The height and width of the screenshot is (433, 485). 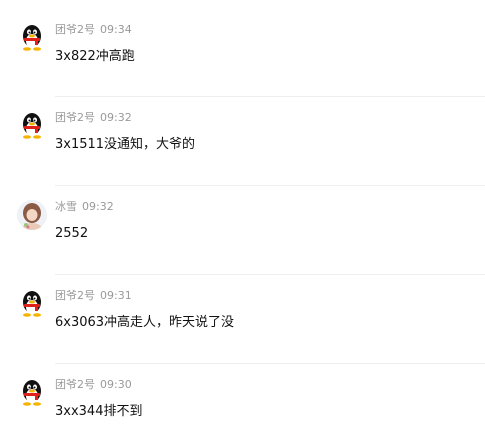 I want to click on message-meta: 团爷2号 09:30, so click(x=93, y=385).